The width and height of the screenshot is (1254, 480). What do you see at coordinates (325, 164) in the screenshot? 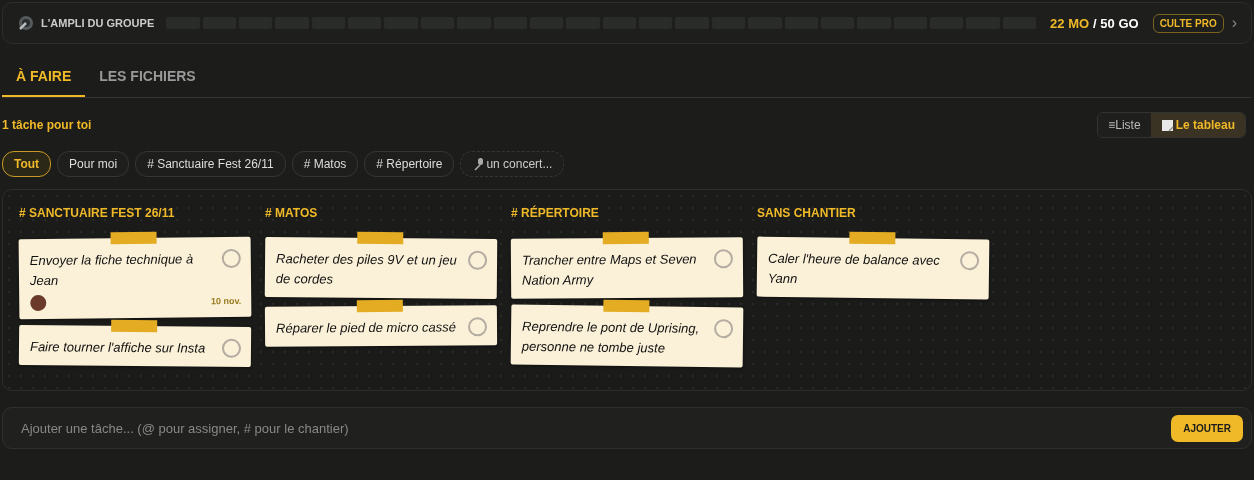
I see `filter-chip: # Matos` at bounding box center [325, 164].